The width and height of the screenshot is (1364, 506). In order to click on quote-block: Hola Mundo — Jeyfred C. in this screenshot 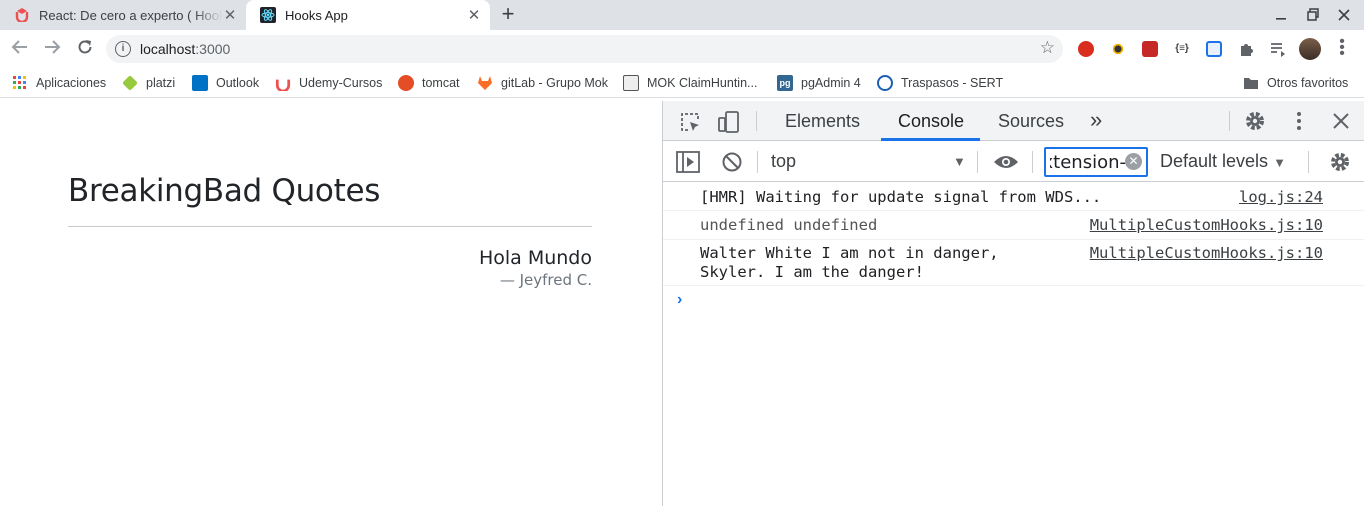, I will do `click(535, 268)`.